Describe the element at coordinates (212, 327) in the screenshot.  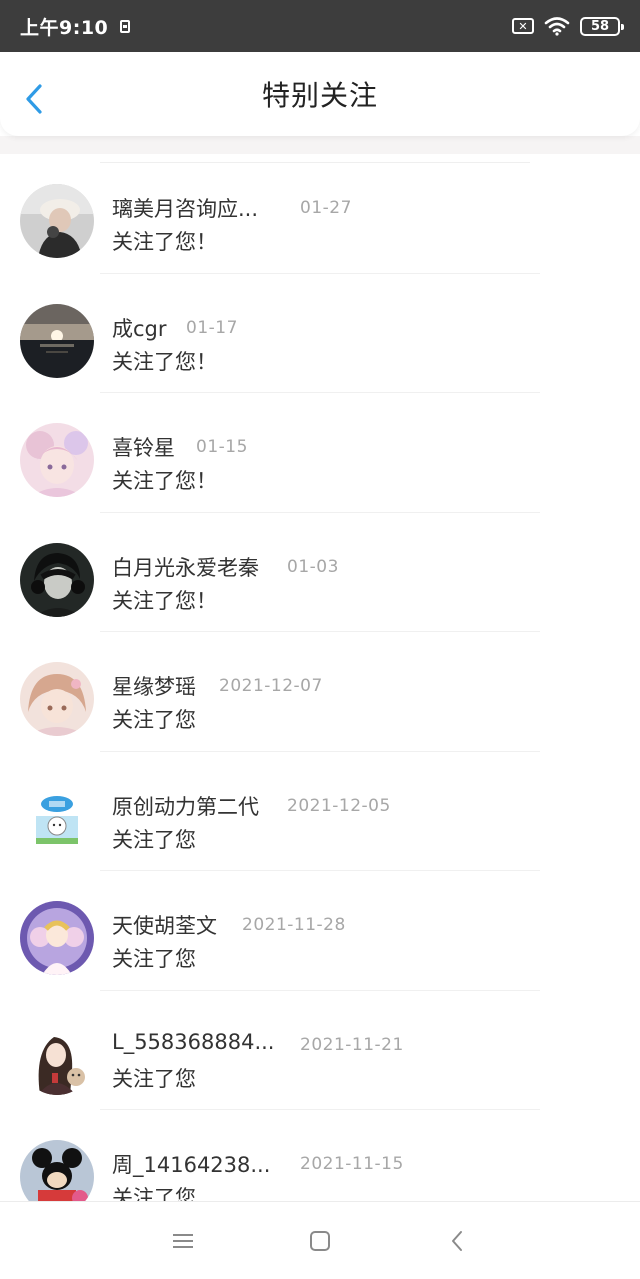
I see `follow-date: 01-17` at that location.